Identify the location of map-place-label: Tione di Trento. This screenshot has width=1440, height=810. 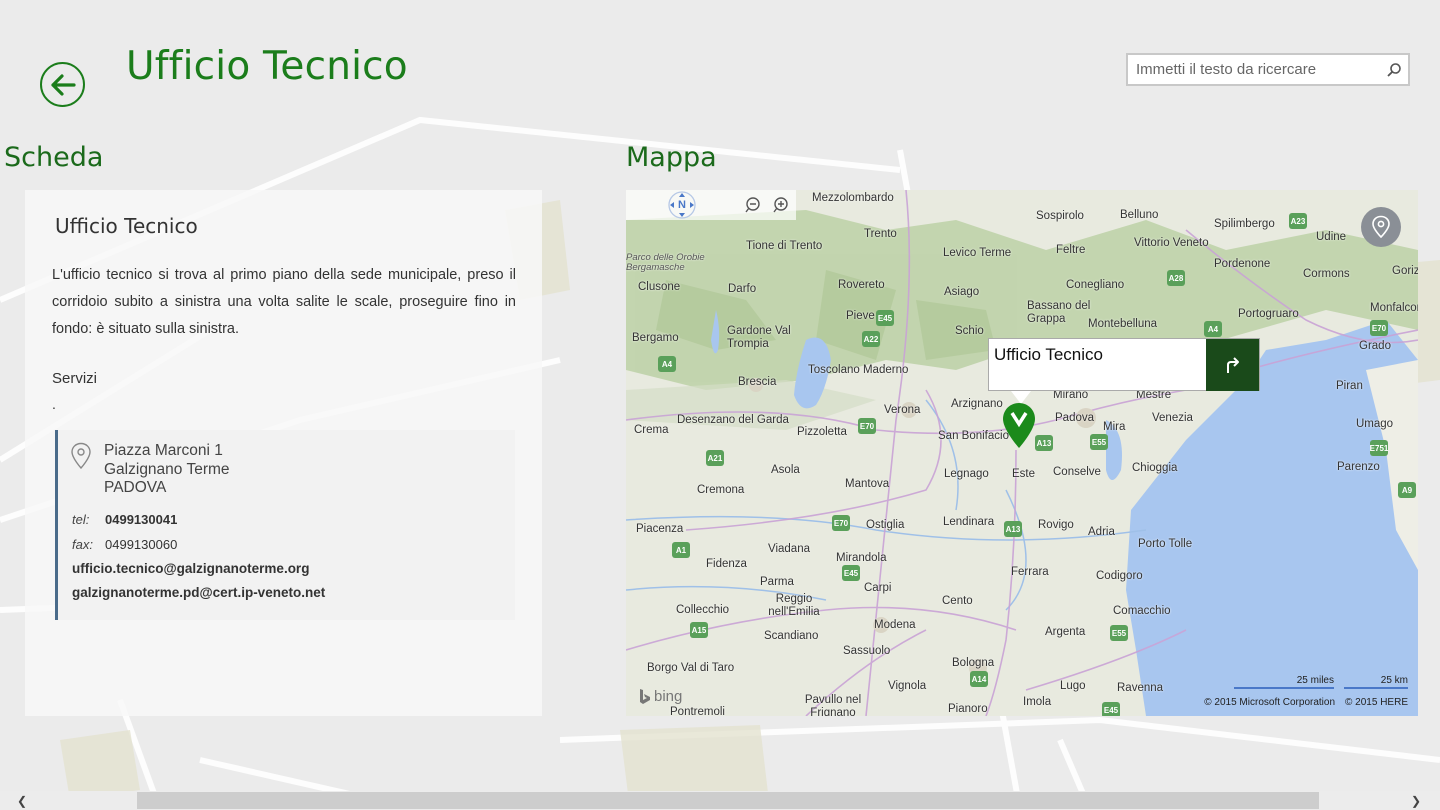
(784, 246).